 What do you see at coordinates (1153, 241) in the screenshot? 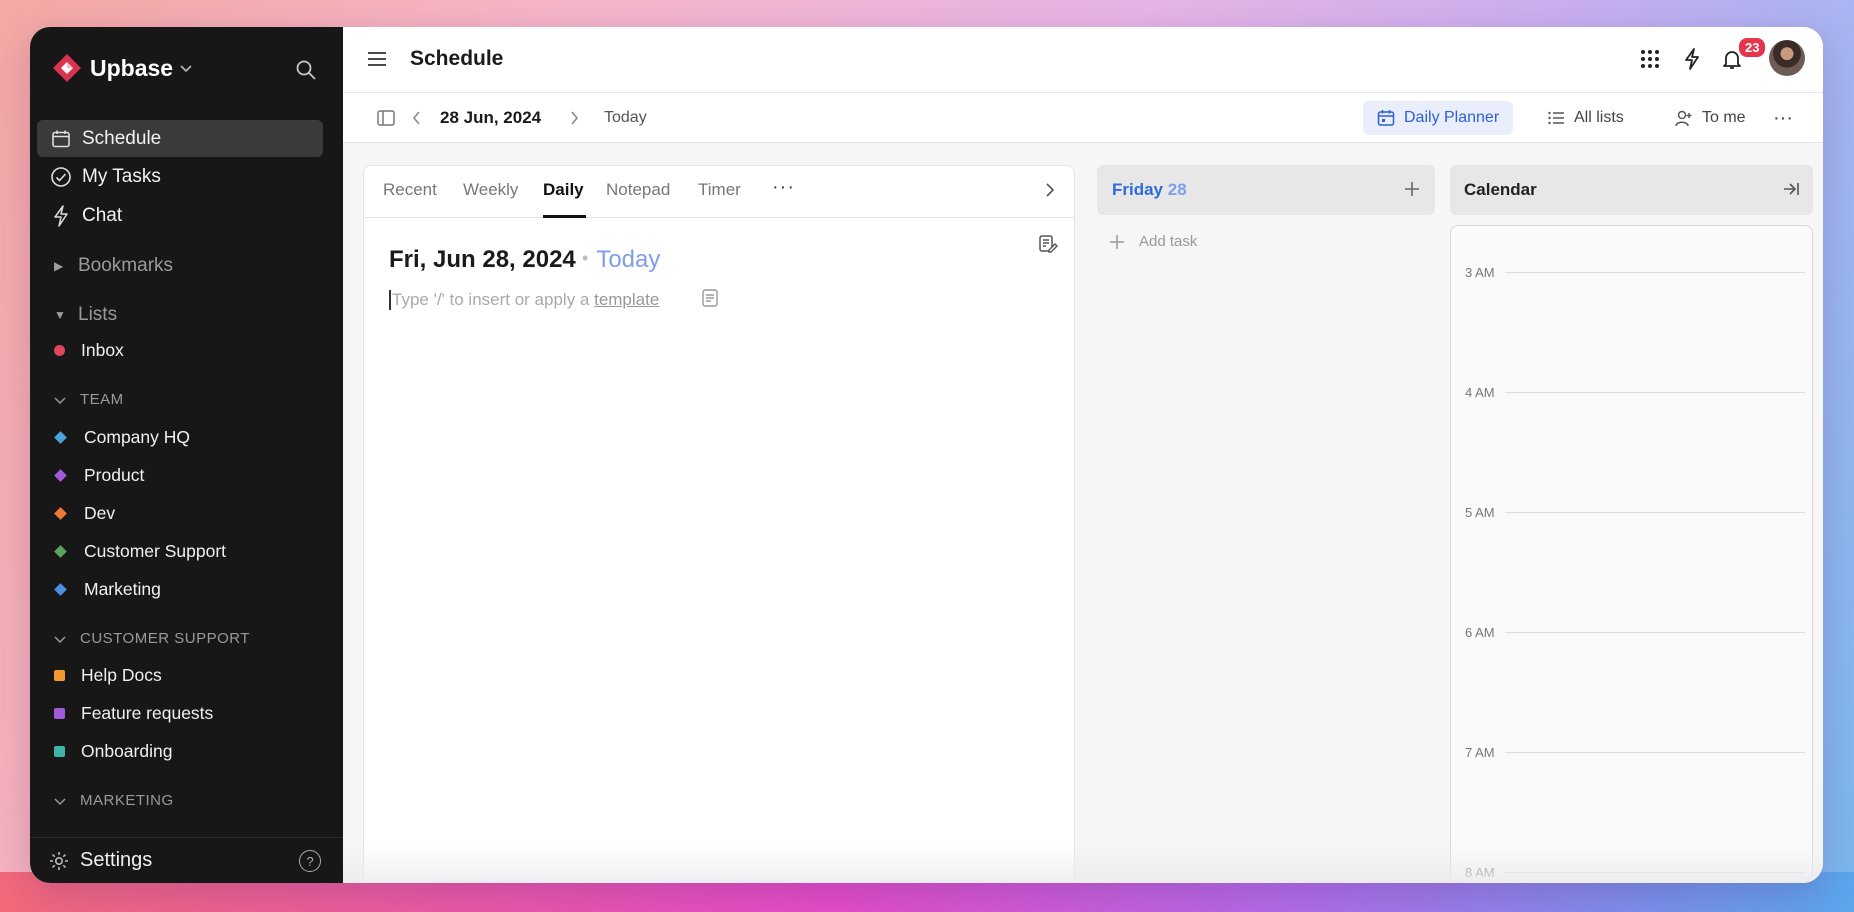
I see `add-task-button: Add task` at bounding box center [1153, 241].